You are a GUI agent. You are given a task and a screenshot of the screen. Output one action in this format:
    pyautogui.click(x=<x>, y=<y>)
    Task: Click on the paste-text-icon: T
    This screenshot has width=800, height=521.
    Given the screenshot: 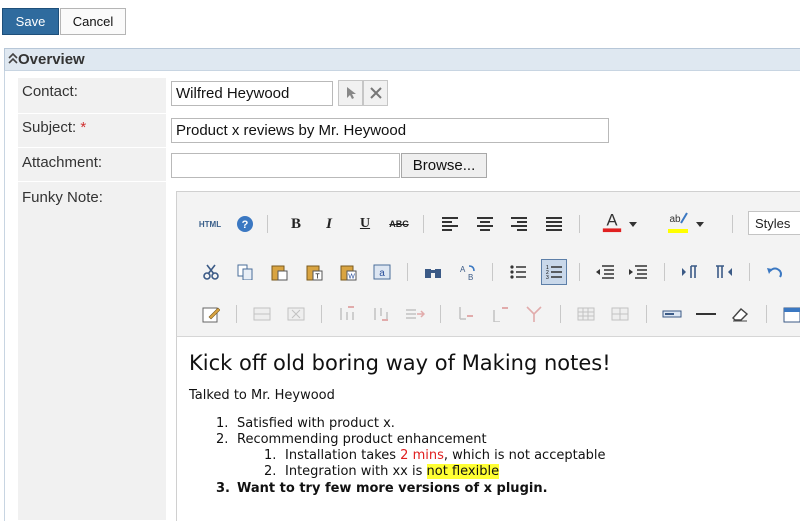 What is the action you would take?
    pyautogui.click(x=314, y=273)
    